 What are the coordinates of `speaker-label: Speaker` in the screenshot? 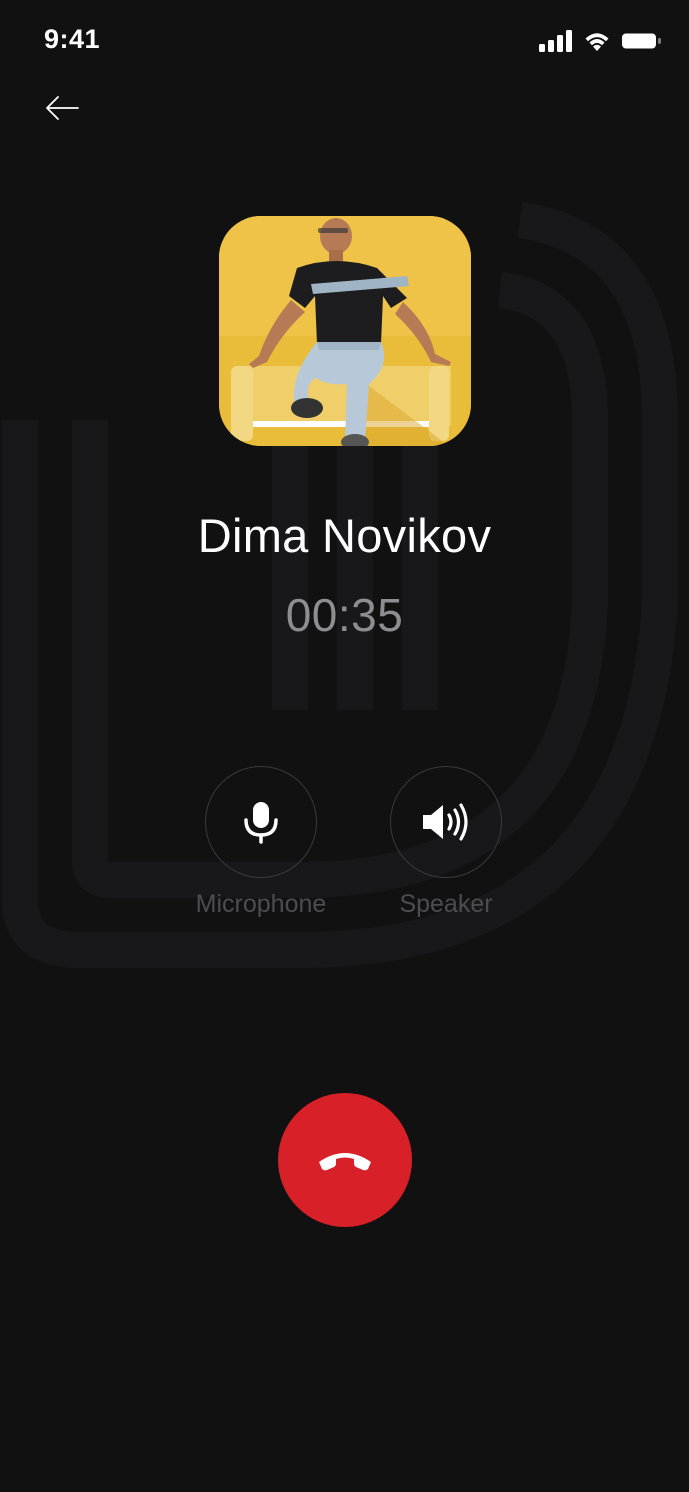 It's located at (446, 904).